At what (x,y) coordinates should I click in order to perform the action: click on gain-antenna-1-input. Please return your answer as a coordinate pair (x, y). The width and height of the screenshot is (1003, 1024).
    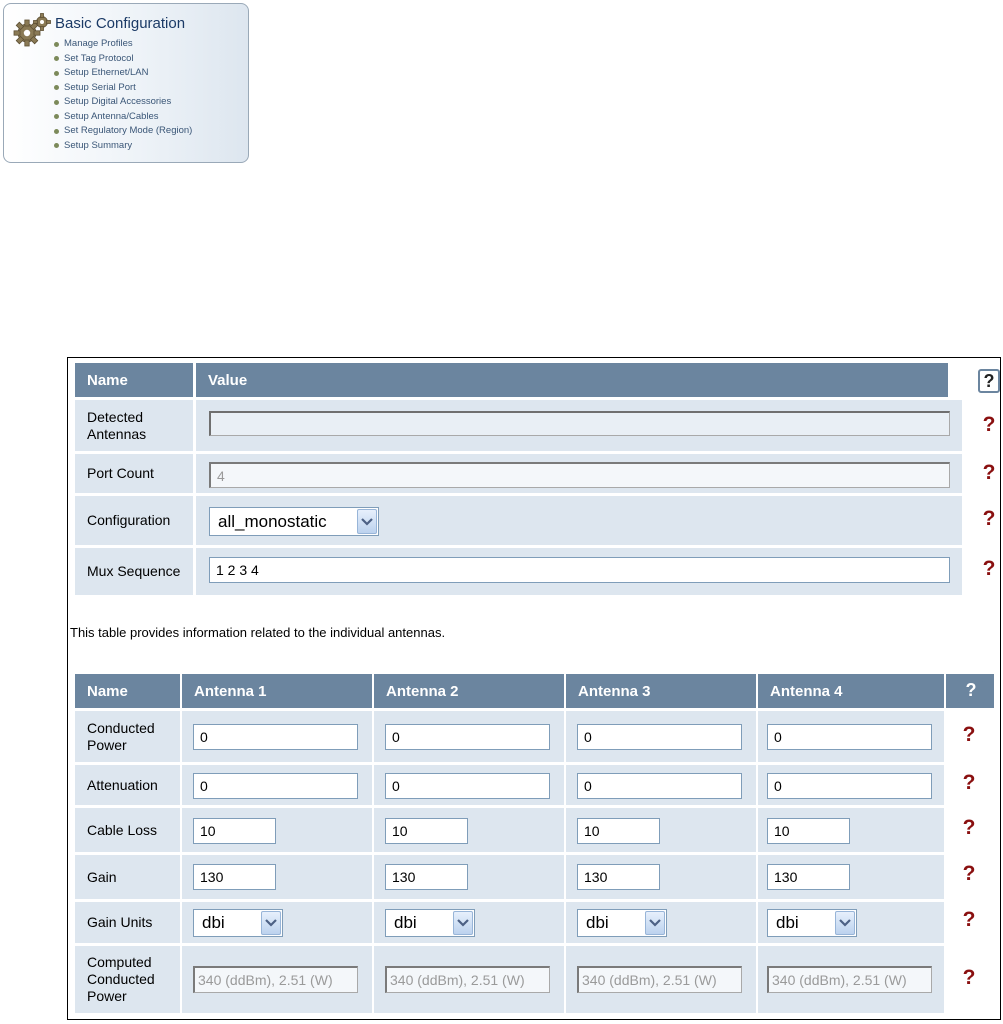
    Looking at the image, I should click on (234, 877).